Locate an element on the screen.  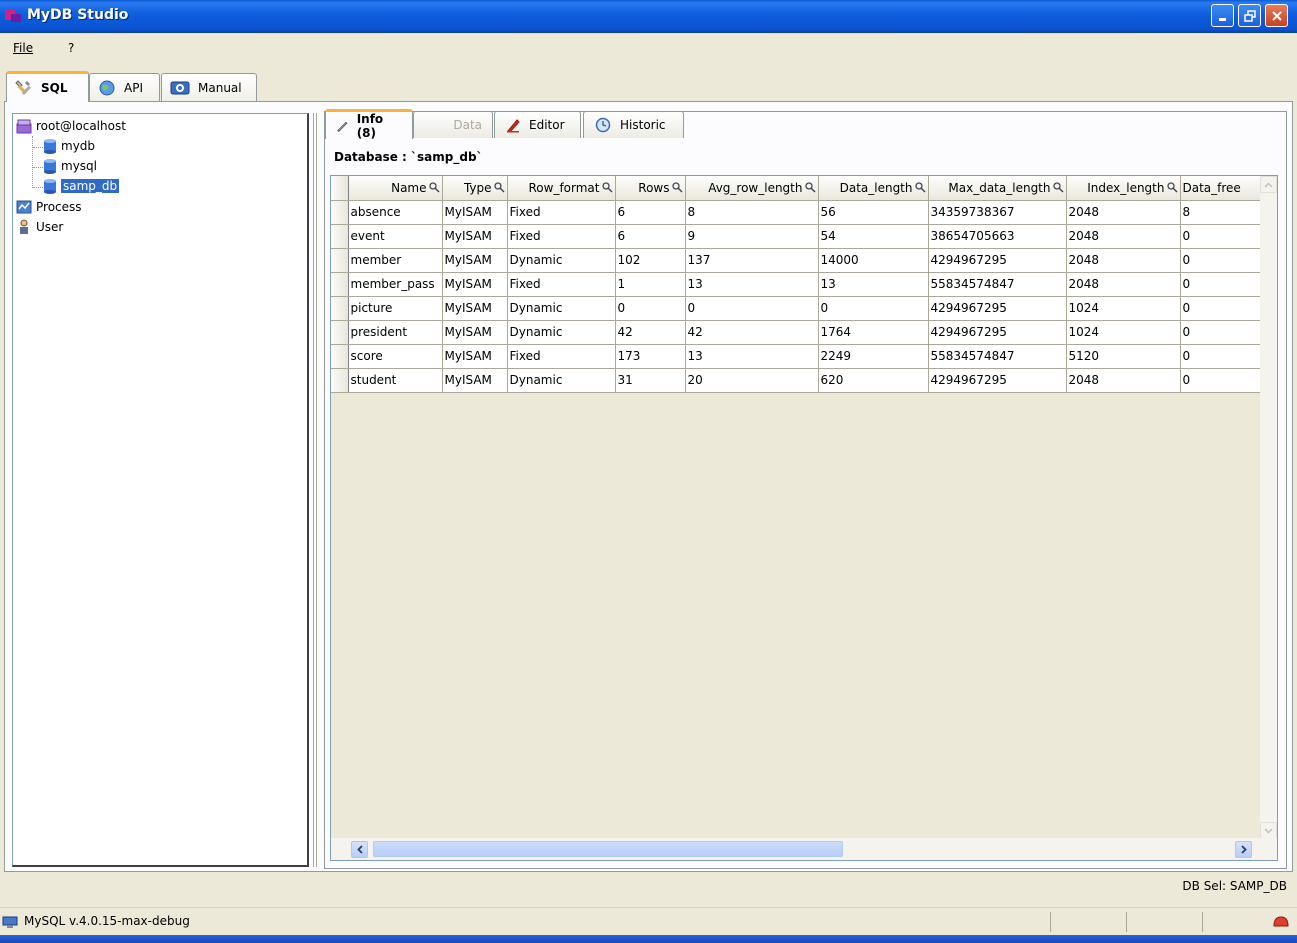
scroll-right-button is located at coordinates (1243, 849).